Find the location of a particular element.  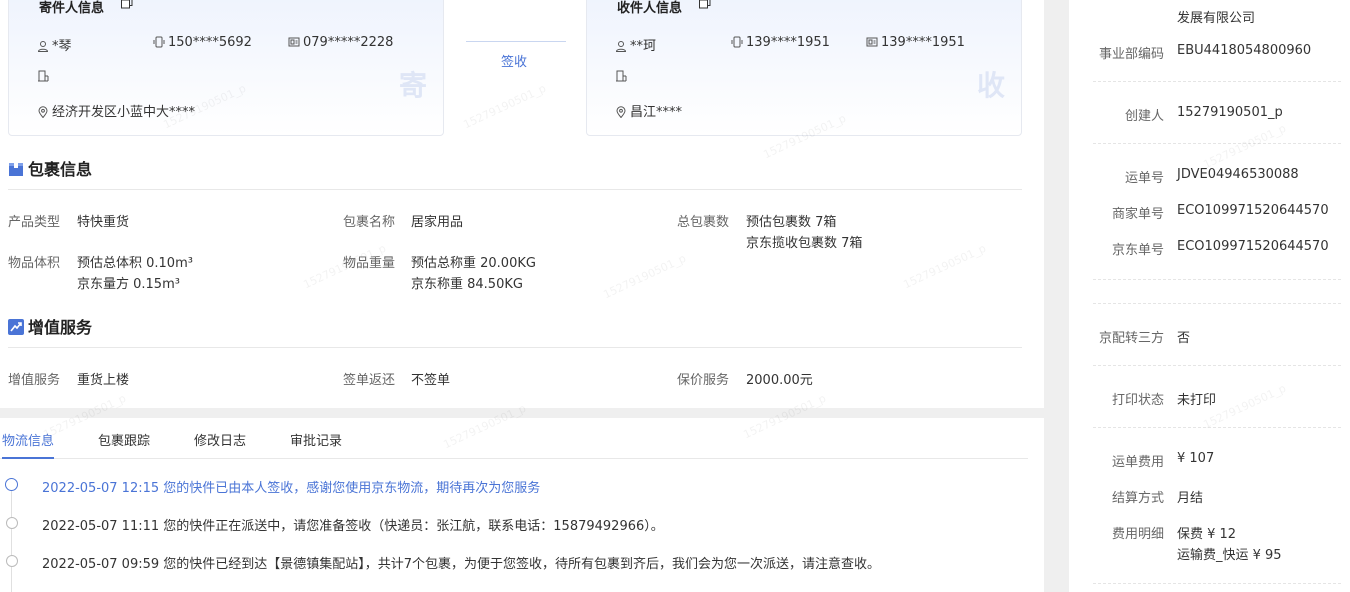

sender-badge-char: 寄 is located at coordinates (413, 85).